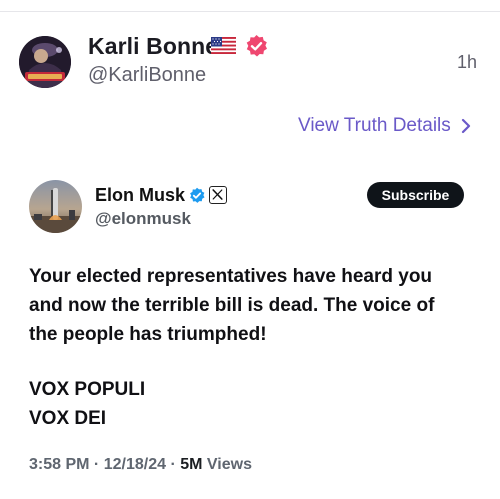 This screenshot has width=500, height=499. What do you see at coordinates (465, 126) in the screenshot?
I see `chevron-right-icon` at bounding box center [465, 126].